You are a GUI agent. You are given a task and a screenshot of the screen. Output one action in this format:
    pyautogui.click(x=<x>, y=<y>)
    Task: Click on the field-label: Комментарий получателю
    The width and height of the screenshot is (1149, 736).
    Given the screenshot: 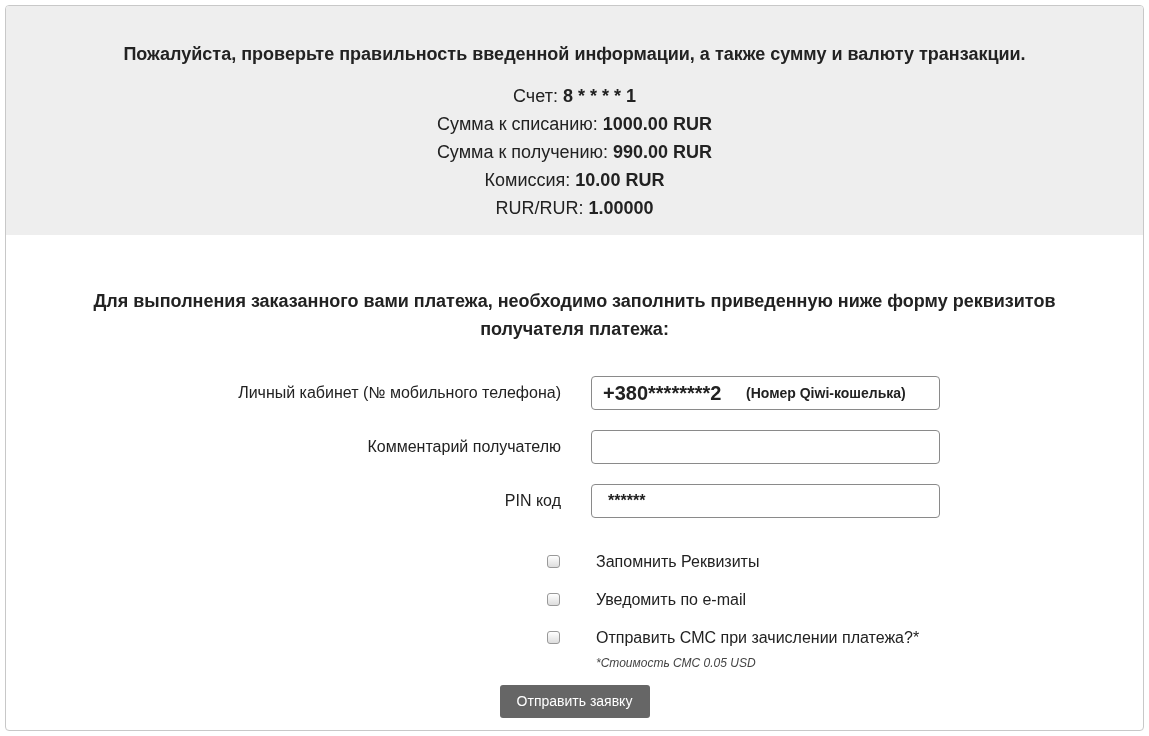 What is the action you would take?
    pyautogui.click(x=463, y=447)
    